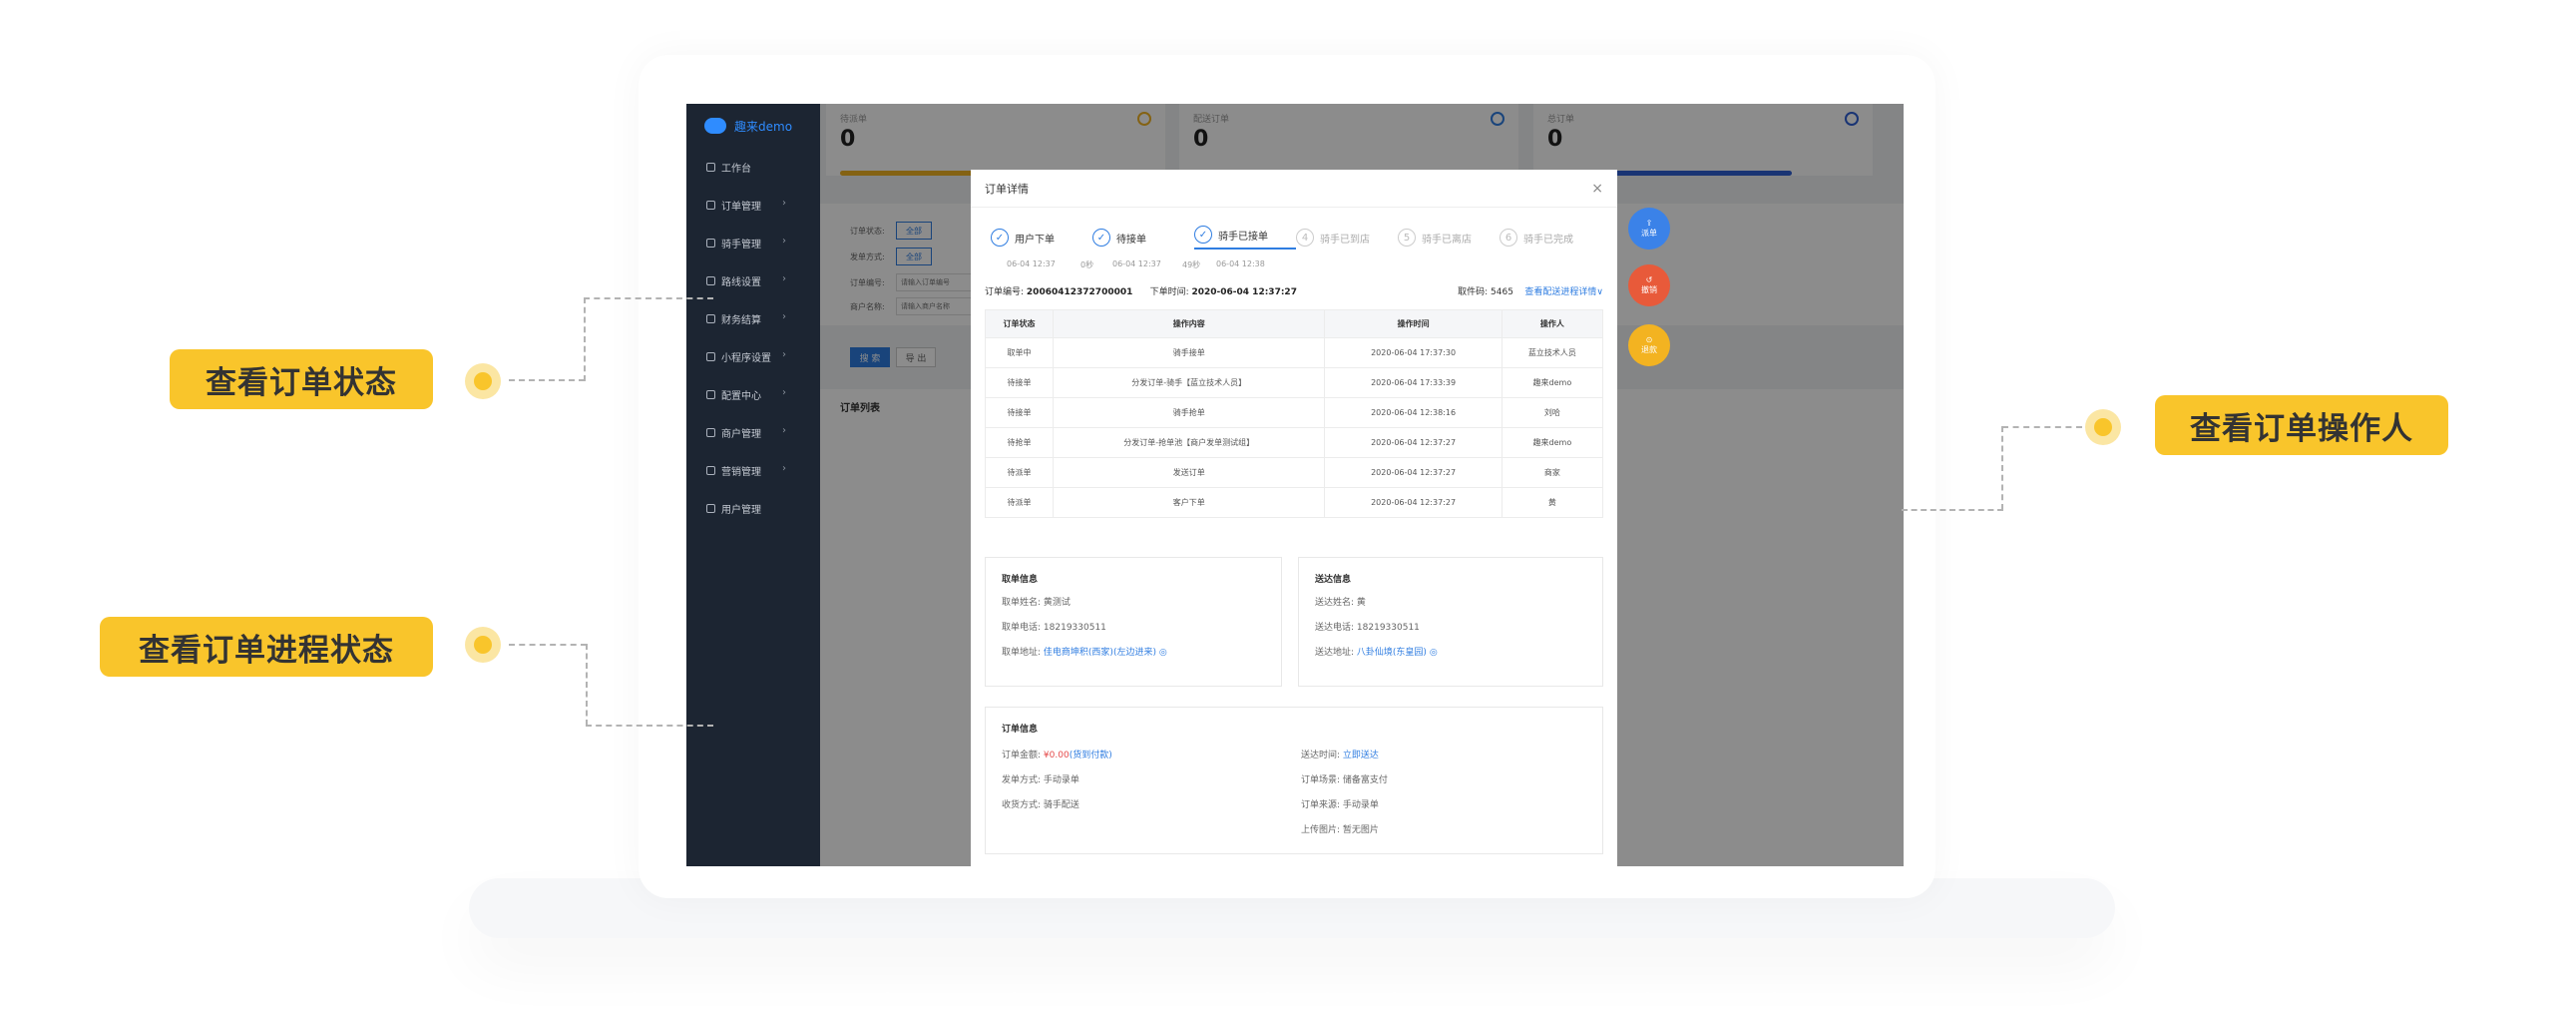  What do you see at coordinates (1189, 472) in the screenshot?
I see `table-cell: 发送订单` at bounding box center [1189, 472].